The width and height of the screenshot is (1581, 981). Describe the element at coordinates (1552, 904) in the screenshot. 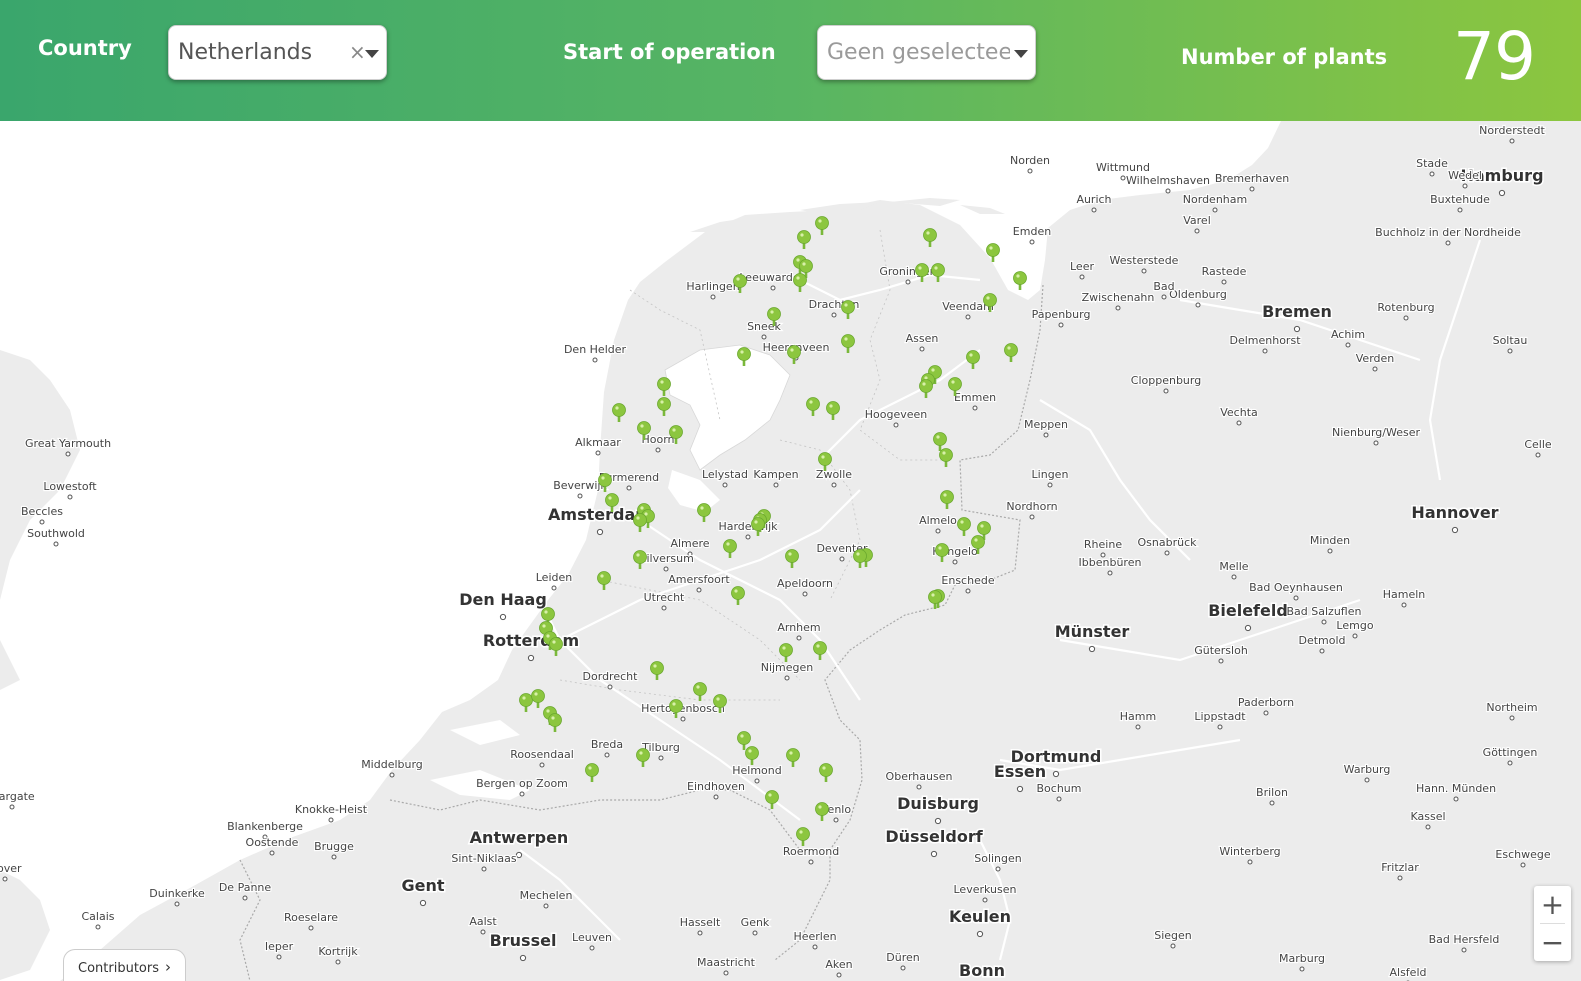

I see `zoom-in-button: +` at that location.